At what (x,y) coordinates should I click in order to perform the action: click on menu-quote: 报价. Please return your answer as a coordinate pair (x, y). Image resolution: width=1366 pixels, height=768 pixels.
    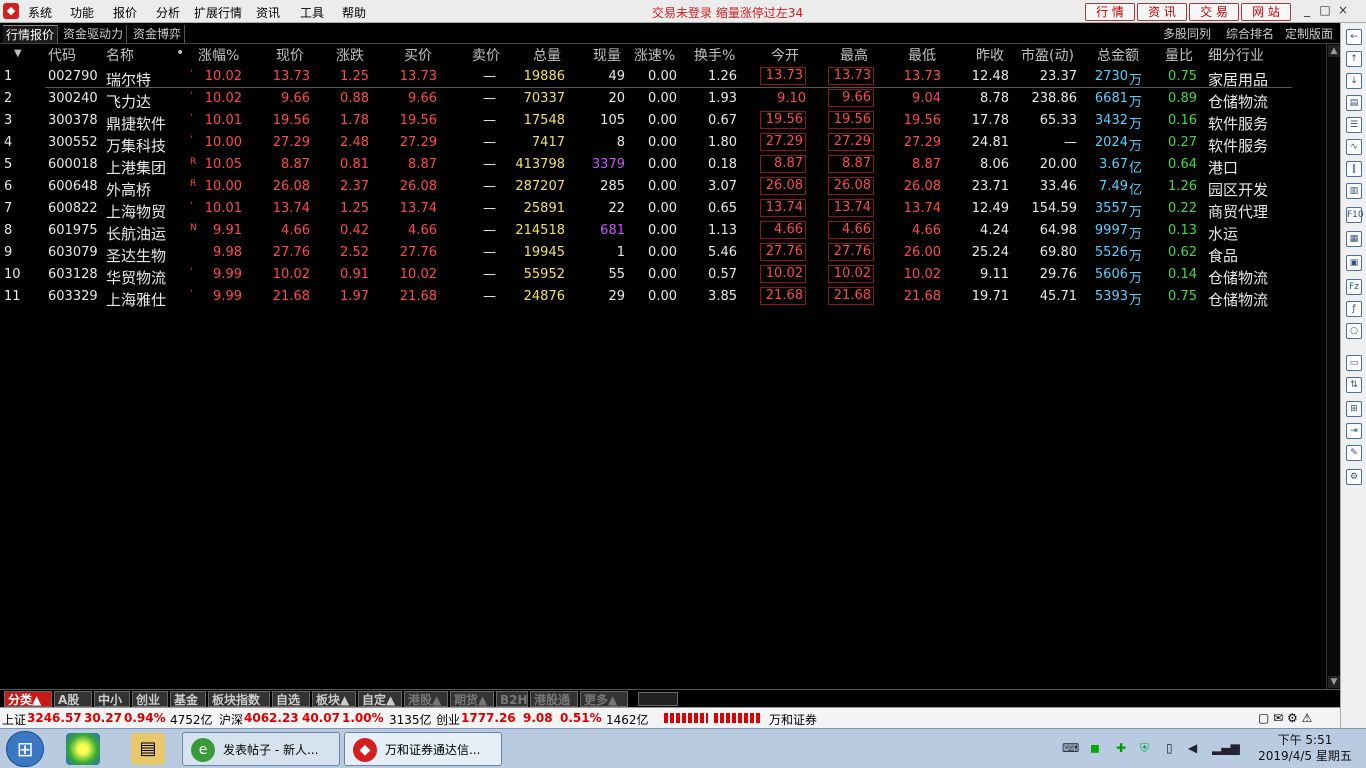
    Looking at the image, I should click on (125, 12).